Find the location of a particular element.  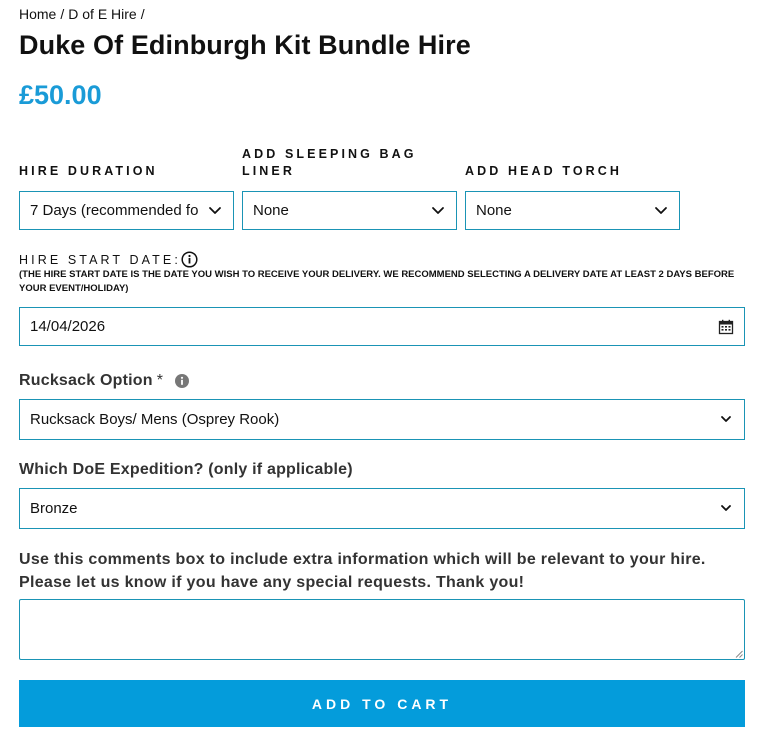

calendar-icon is located at coordinates (726, 327).